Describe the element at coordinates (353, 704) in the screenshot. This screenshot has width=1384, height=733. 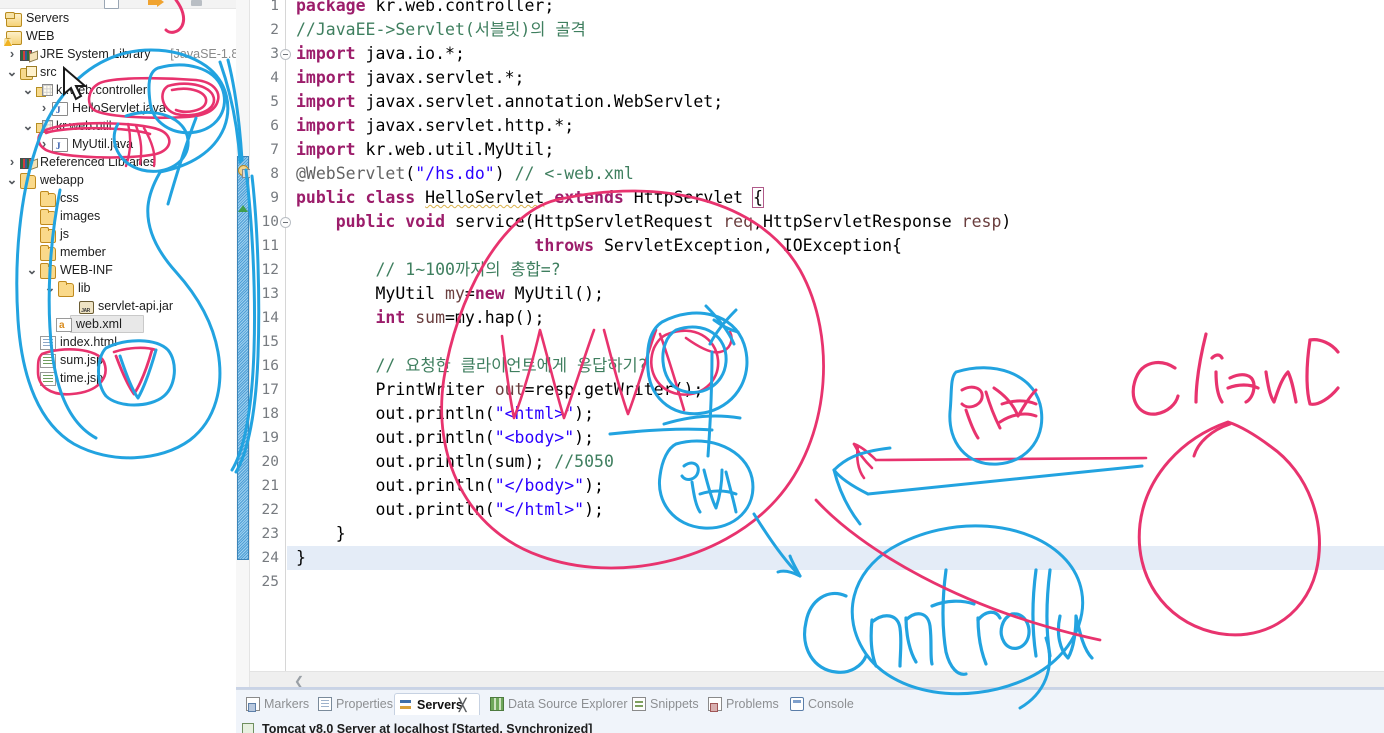
I see `tab-properties: Properties` at that location.